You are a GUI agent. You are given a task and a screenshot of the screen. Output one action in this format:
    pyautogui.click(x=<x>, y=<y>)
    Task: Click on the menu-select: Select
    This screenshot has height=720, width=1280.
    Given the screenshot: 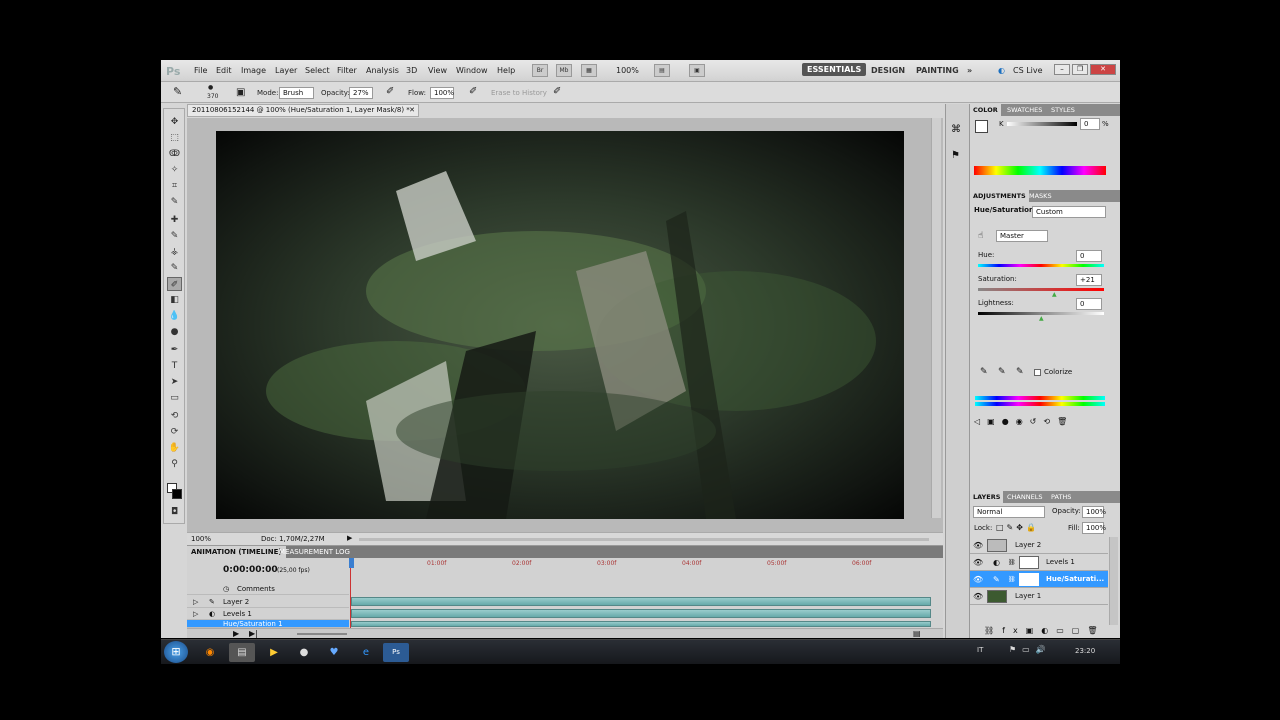 What is the action you would take?
    pyautogui.click(x=317, y=70)
    